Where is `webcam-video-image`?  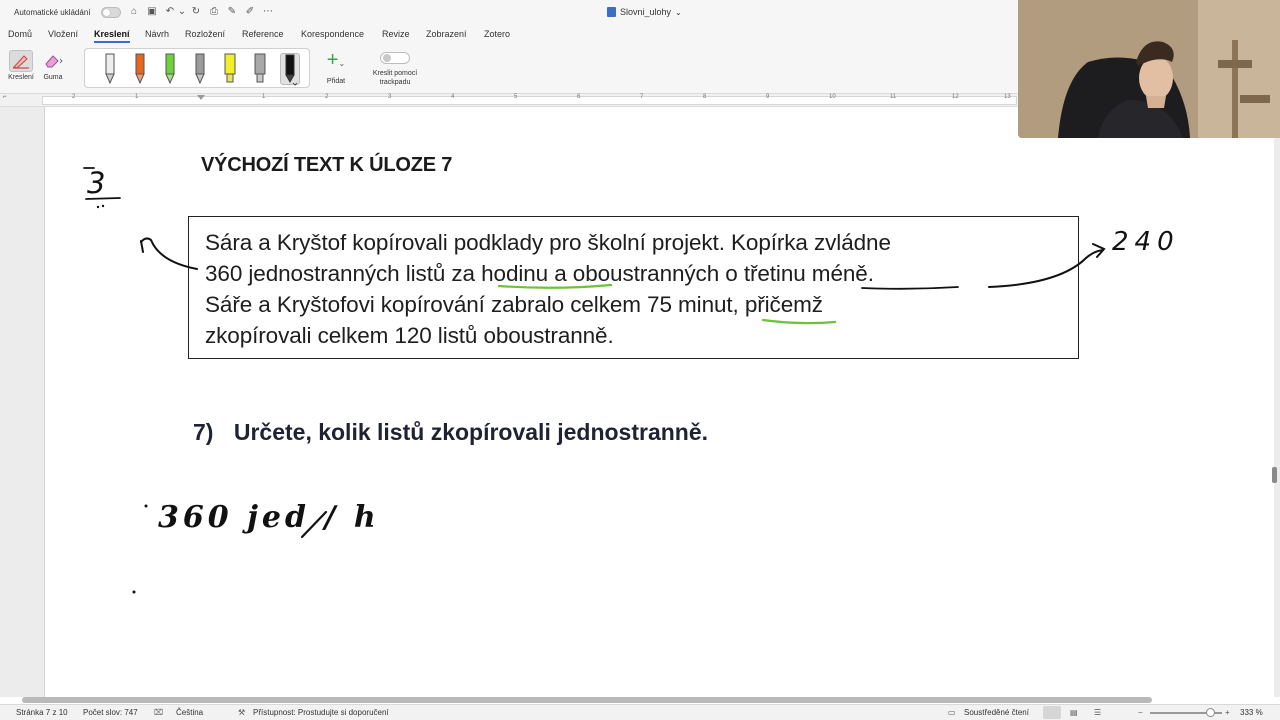
webcam-video-image is located at coordinates (1149, 69).